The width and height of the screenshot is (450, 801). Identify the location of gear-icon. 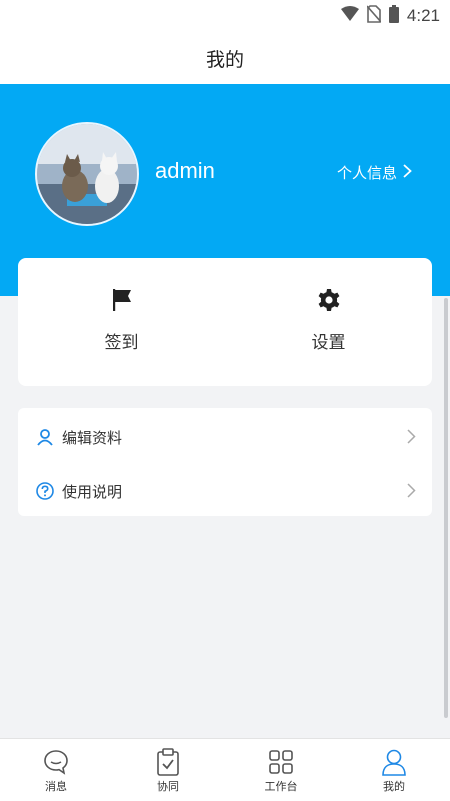
(329, 300).